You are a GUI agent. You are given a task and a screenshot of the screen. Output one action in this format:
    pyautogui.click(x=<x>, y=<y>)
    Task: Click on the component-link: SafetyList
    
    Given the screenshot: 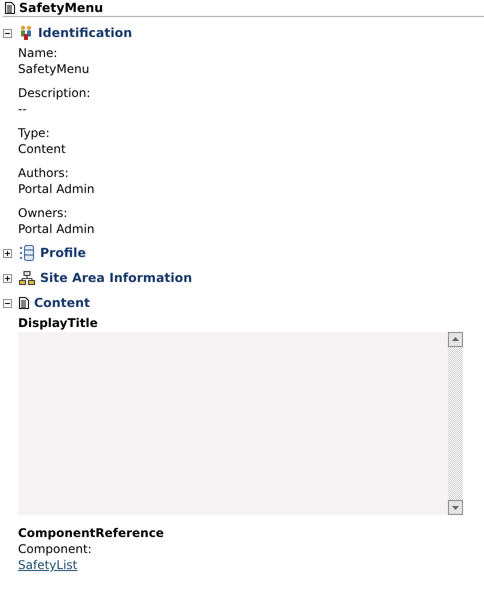 What is the action you would take?
    pyautogui.click(x=48, y=565)
    